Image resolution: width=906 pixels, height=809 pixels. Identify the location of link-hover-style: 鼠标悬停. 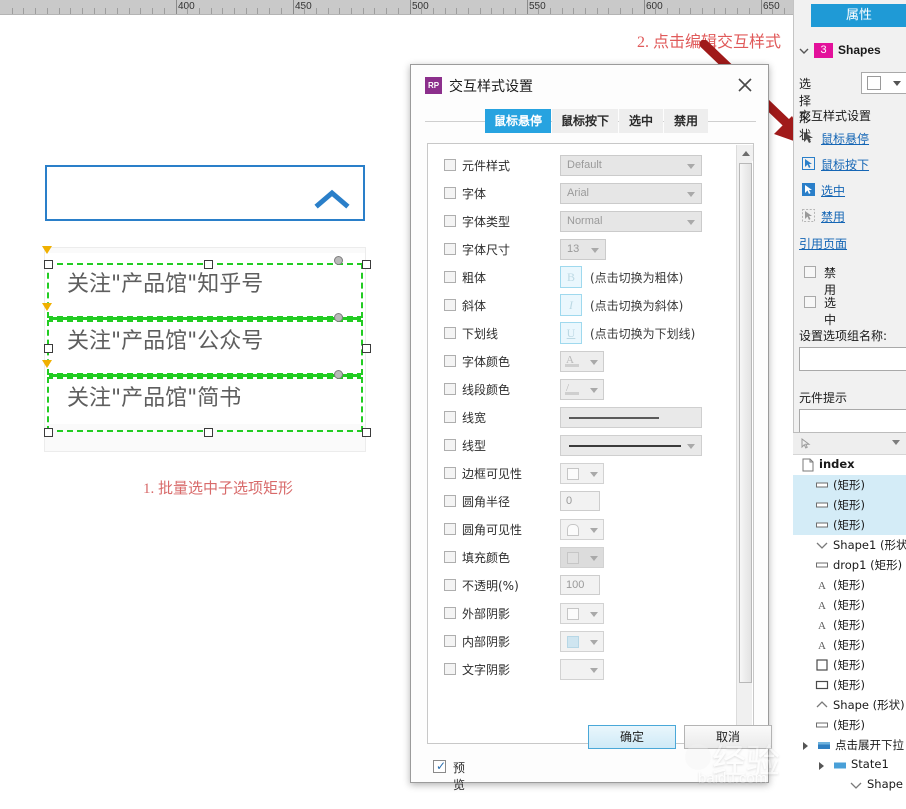
(845, 138).